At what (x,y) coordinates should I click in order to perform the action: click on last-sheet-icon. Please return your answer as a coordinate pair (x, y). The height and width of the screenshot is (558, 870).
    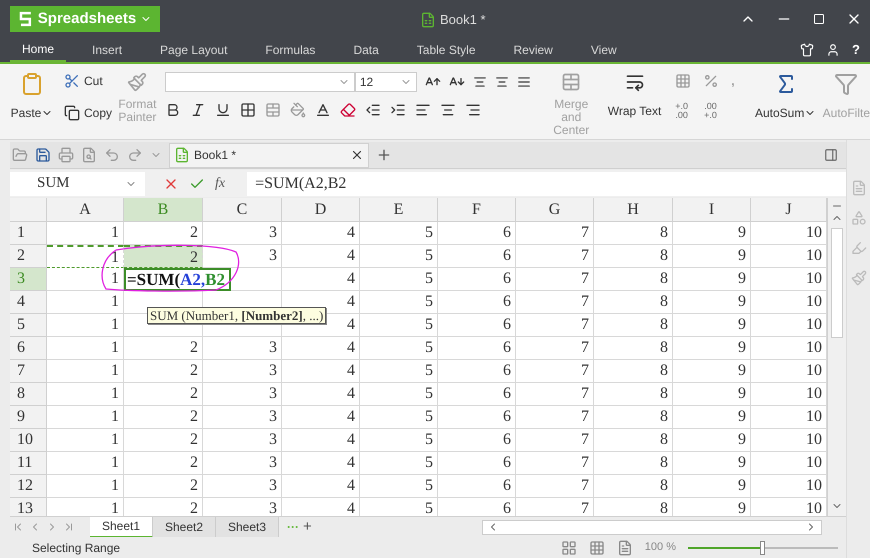
    Looking at the image, I should click on (69, 527).